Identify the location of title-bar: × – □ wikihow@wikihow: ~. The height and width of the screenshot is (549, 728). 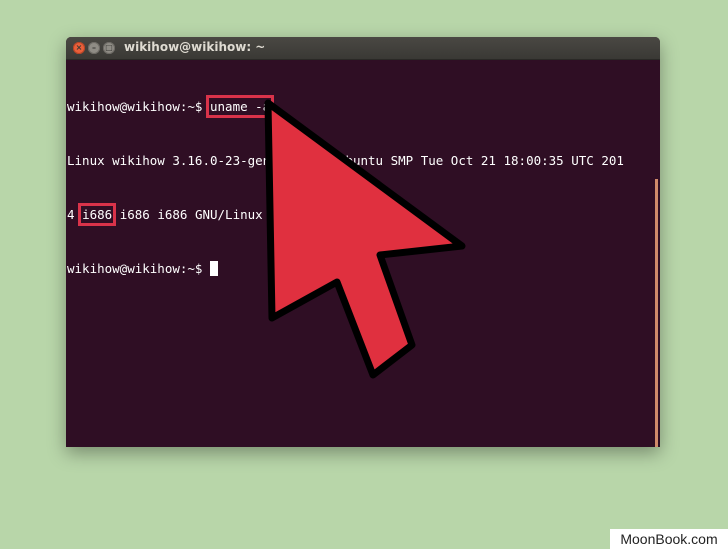
(363, 48).